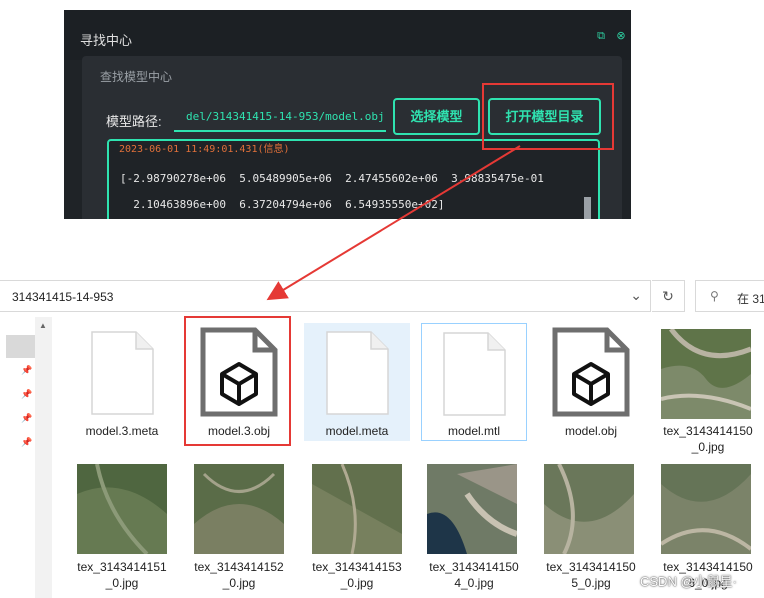 This screenshot has width=764, height=598. Describe the element at coordinates (43, 325) in the screenshot. I see `scroll-up-icon: ▲` at that location.